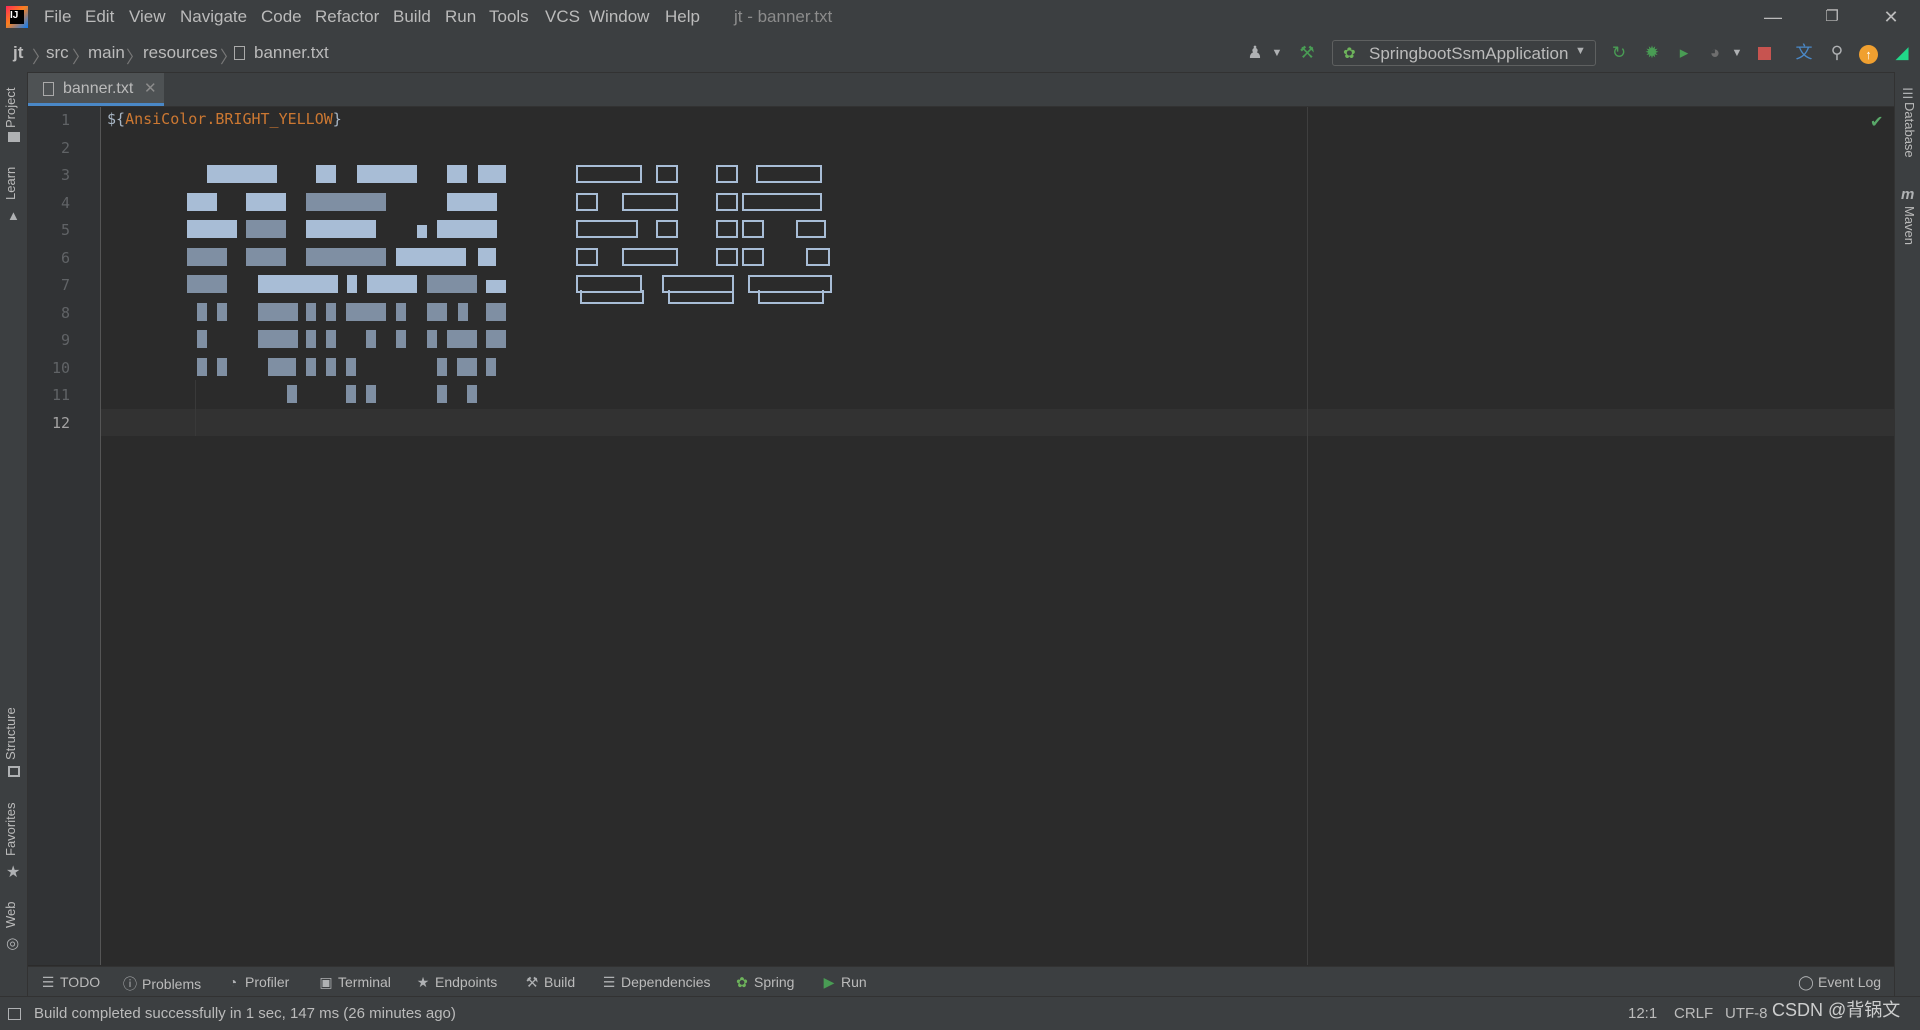 The image size is (1920, 1030). Describe the element at coordinates (1693, 1013) in the screenshot. I see `line-separator: CRLF` at that location.